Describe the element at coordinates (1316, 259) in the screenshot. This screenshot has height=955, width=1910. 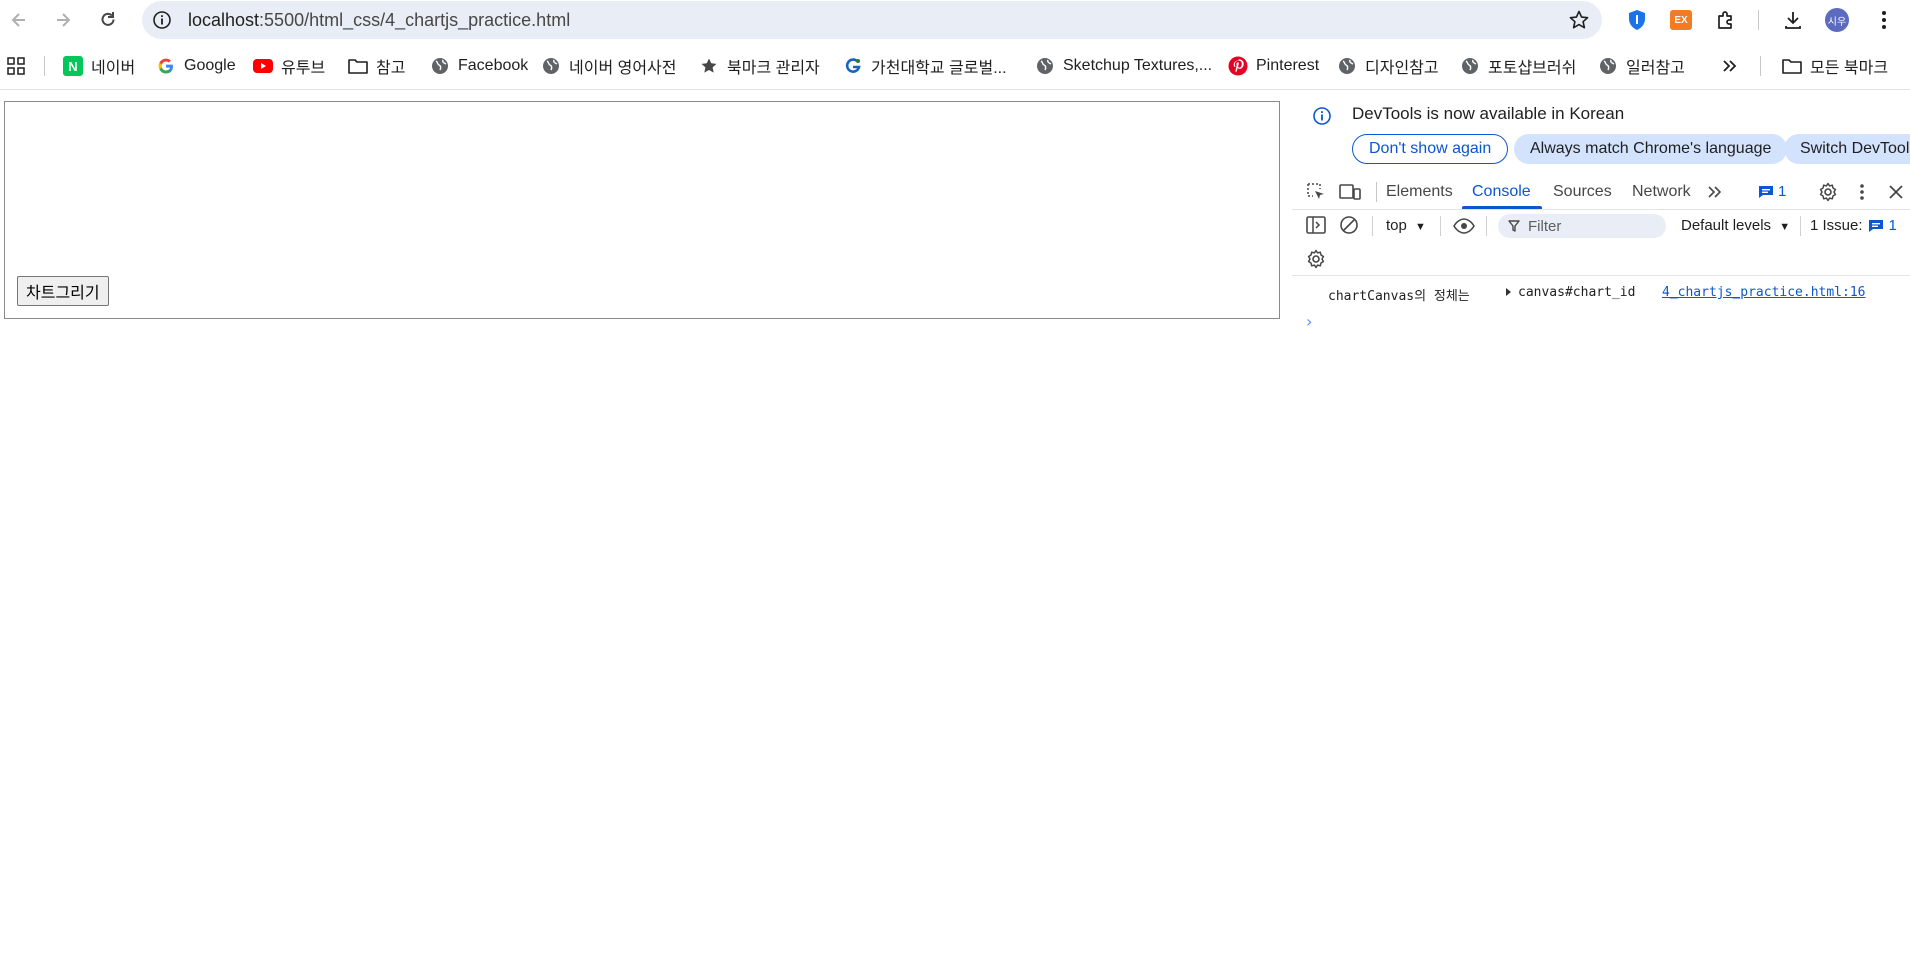
I see `console-settings-icon` at that location.